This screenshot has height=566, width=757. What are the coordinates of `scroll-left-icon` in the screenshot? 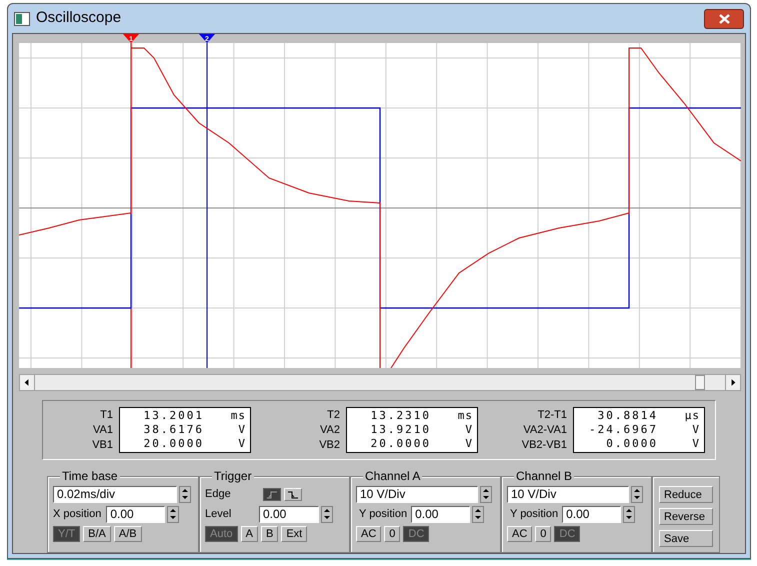 It's located at (27, 382).